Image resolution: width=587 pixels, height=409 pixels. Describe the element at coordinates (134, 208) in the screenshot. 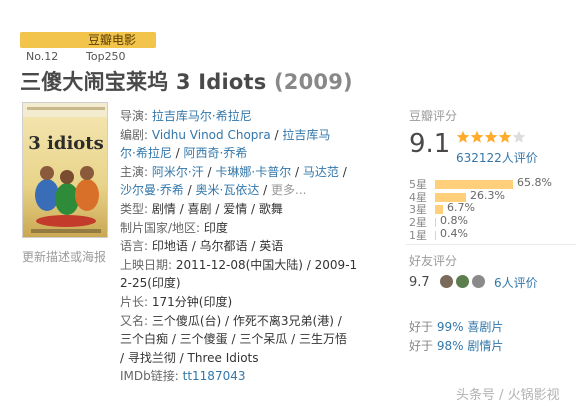

I see `genre-label: 类型:` at that location.